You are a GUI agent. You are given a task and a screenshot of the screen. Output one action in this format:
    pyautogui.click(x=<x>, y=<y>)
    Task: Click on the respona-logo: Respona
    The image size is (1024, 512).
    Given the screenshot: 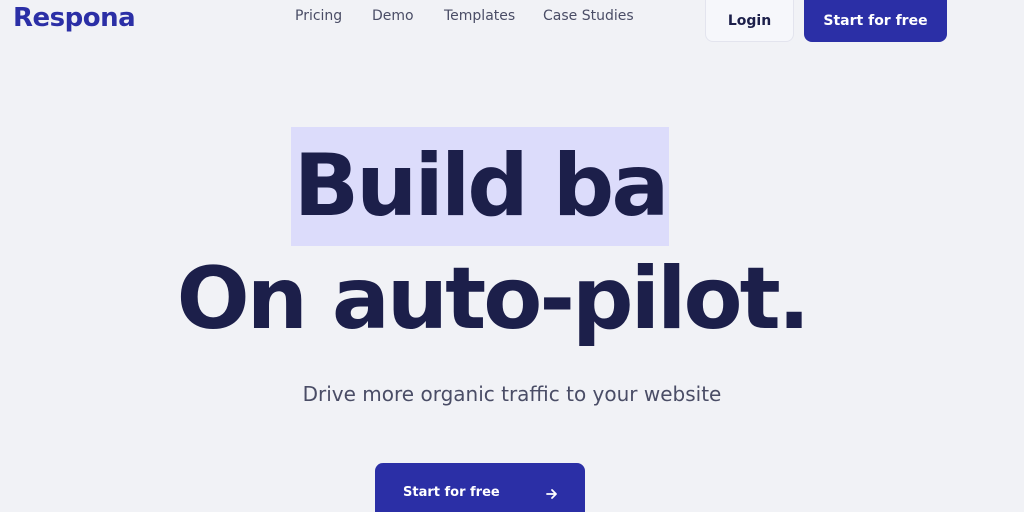 What is the action you would take?
    pyautogui.click(x=74, y=18)
    